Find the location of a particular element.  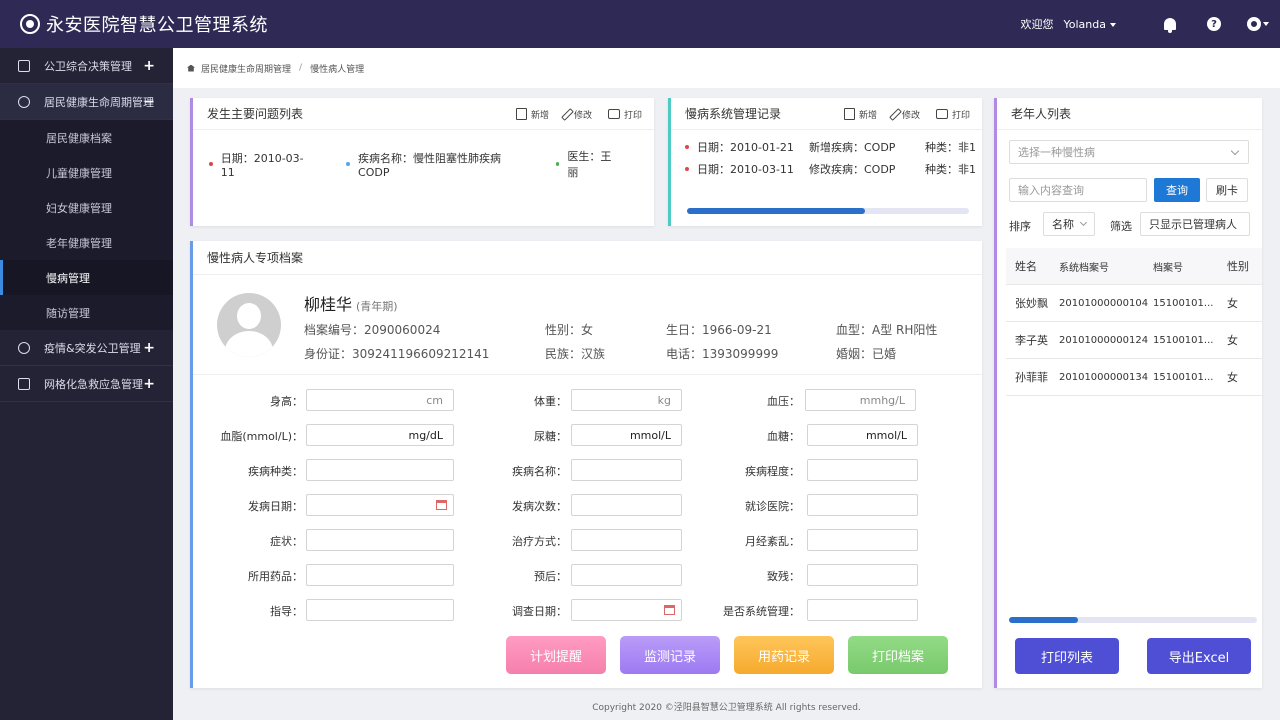

sidebar-item-women-health: 妇女健康管理 is located at coordinates (86, 207).